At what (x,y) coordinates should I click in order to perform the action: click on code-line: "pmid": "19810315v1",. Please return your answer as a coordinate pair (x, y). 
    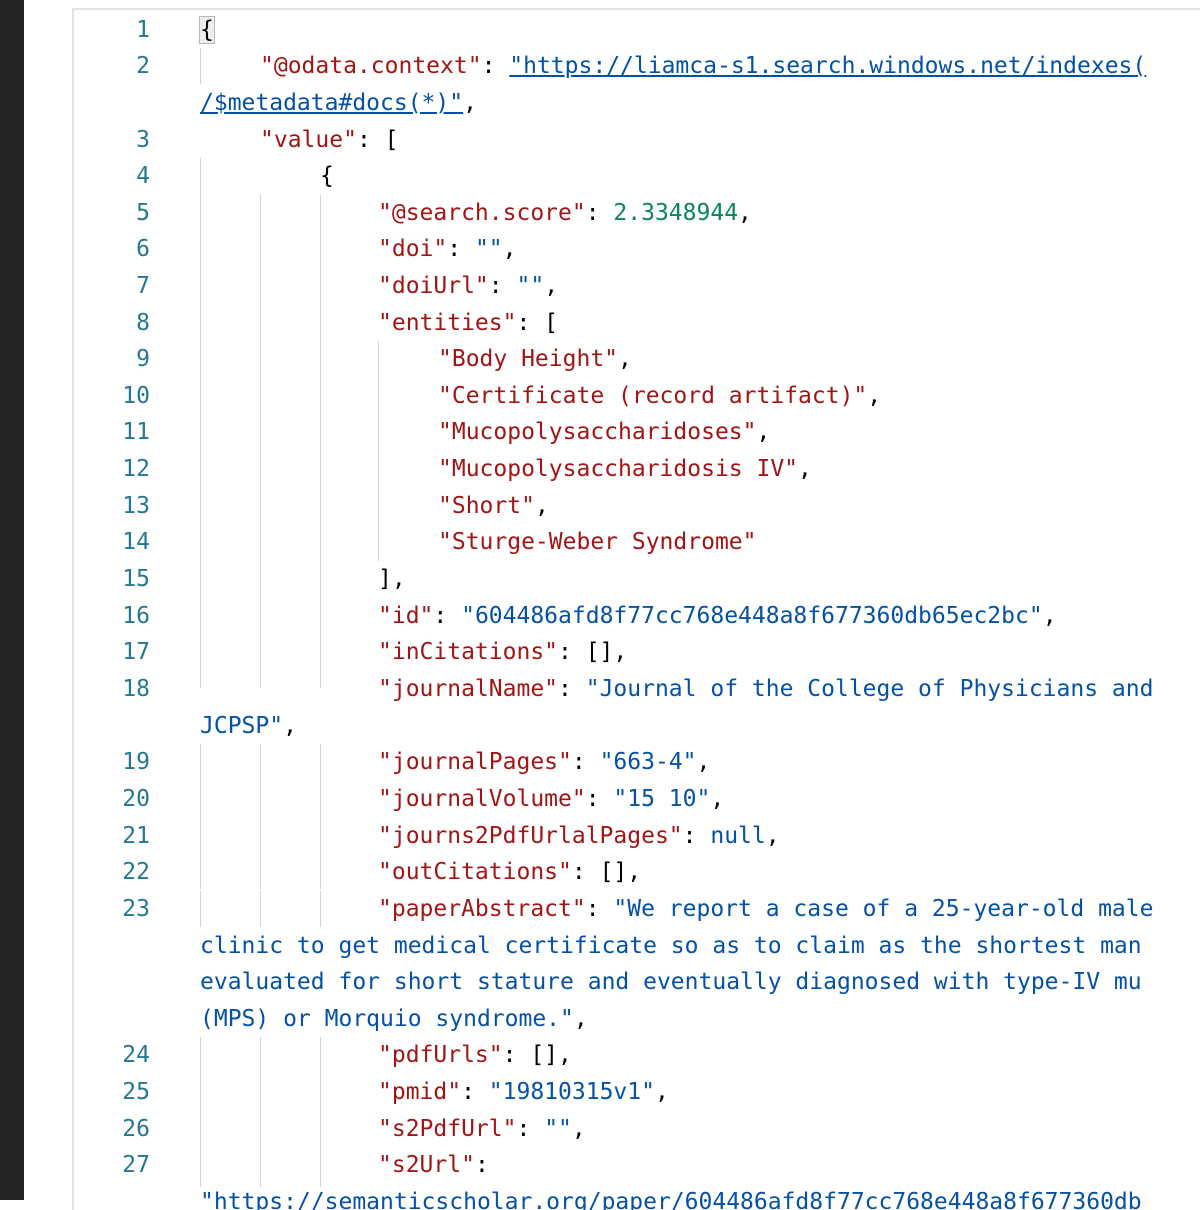
    Looking at the image, I should click on (523, 1092).